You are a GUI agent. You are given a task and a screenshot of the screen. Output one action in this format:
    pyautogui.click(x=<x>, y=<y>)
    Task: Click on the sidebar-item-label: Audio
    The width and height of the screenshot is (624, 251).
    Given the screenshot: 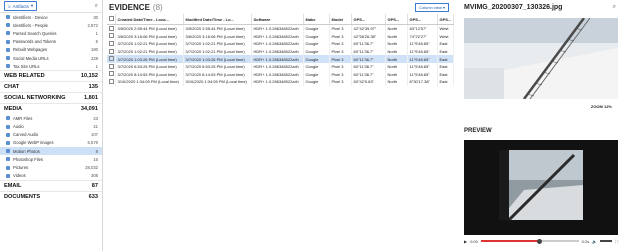 What is the action you would take?
    pyautogui.click(x=18, y=127)
    